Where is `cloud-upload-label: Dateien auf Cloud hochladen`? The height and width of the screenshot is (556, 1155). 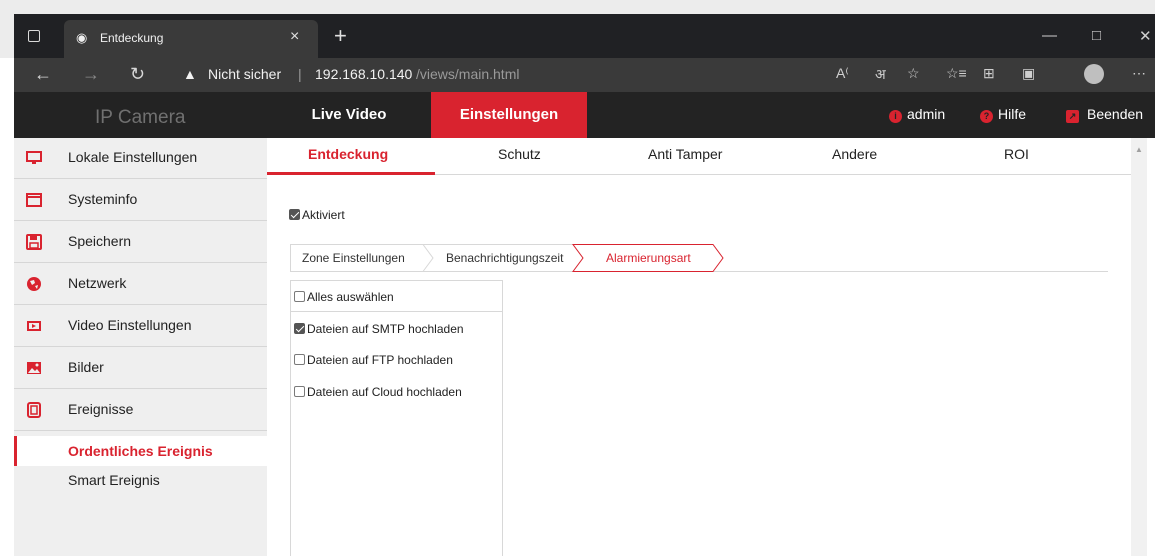 cloud-upload-label: Dateien auf Cloud hochladen is located at coordinates (384, 392).